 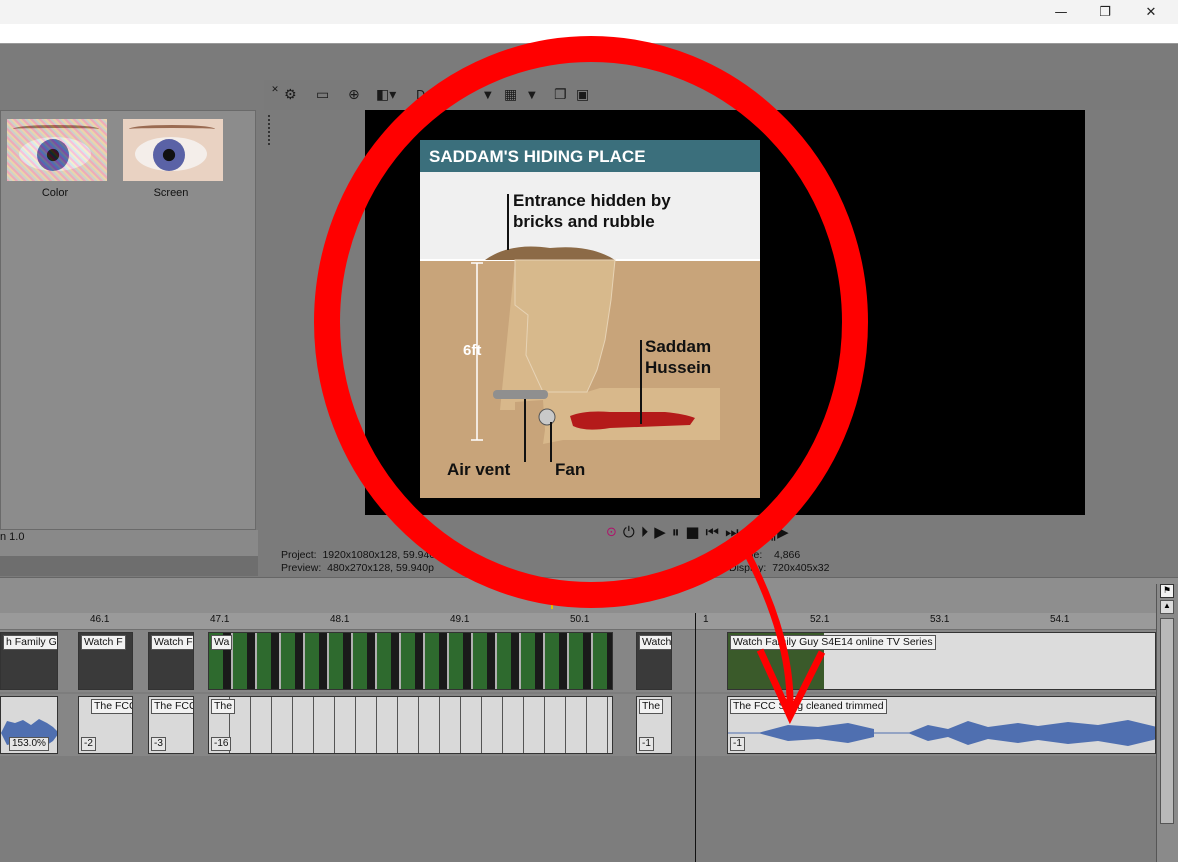 I want to click on red-arrow-shaft, so click(x=768, y=631).